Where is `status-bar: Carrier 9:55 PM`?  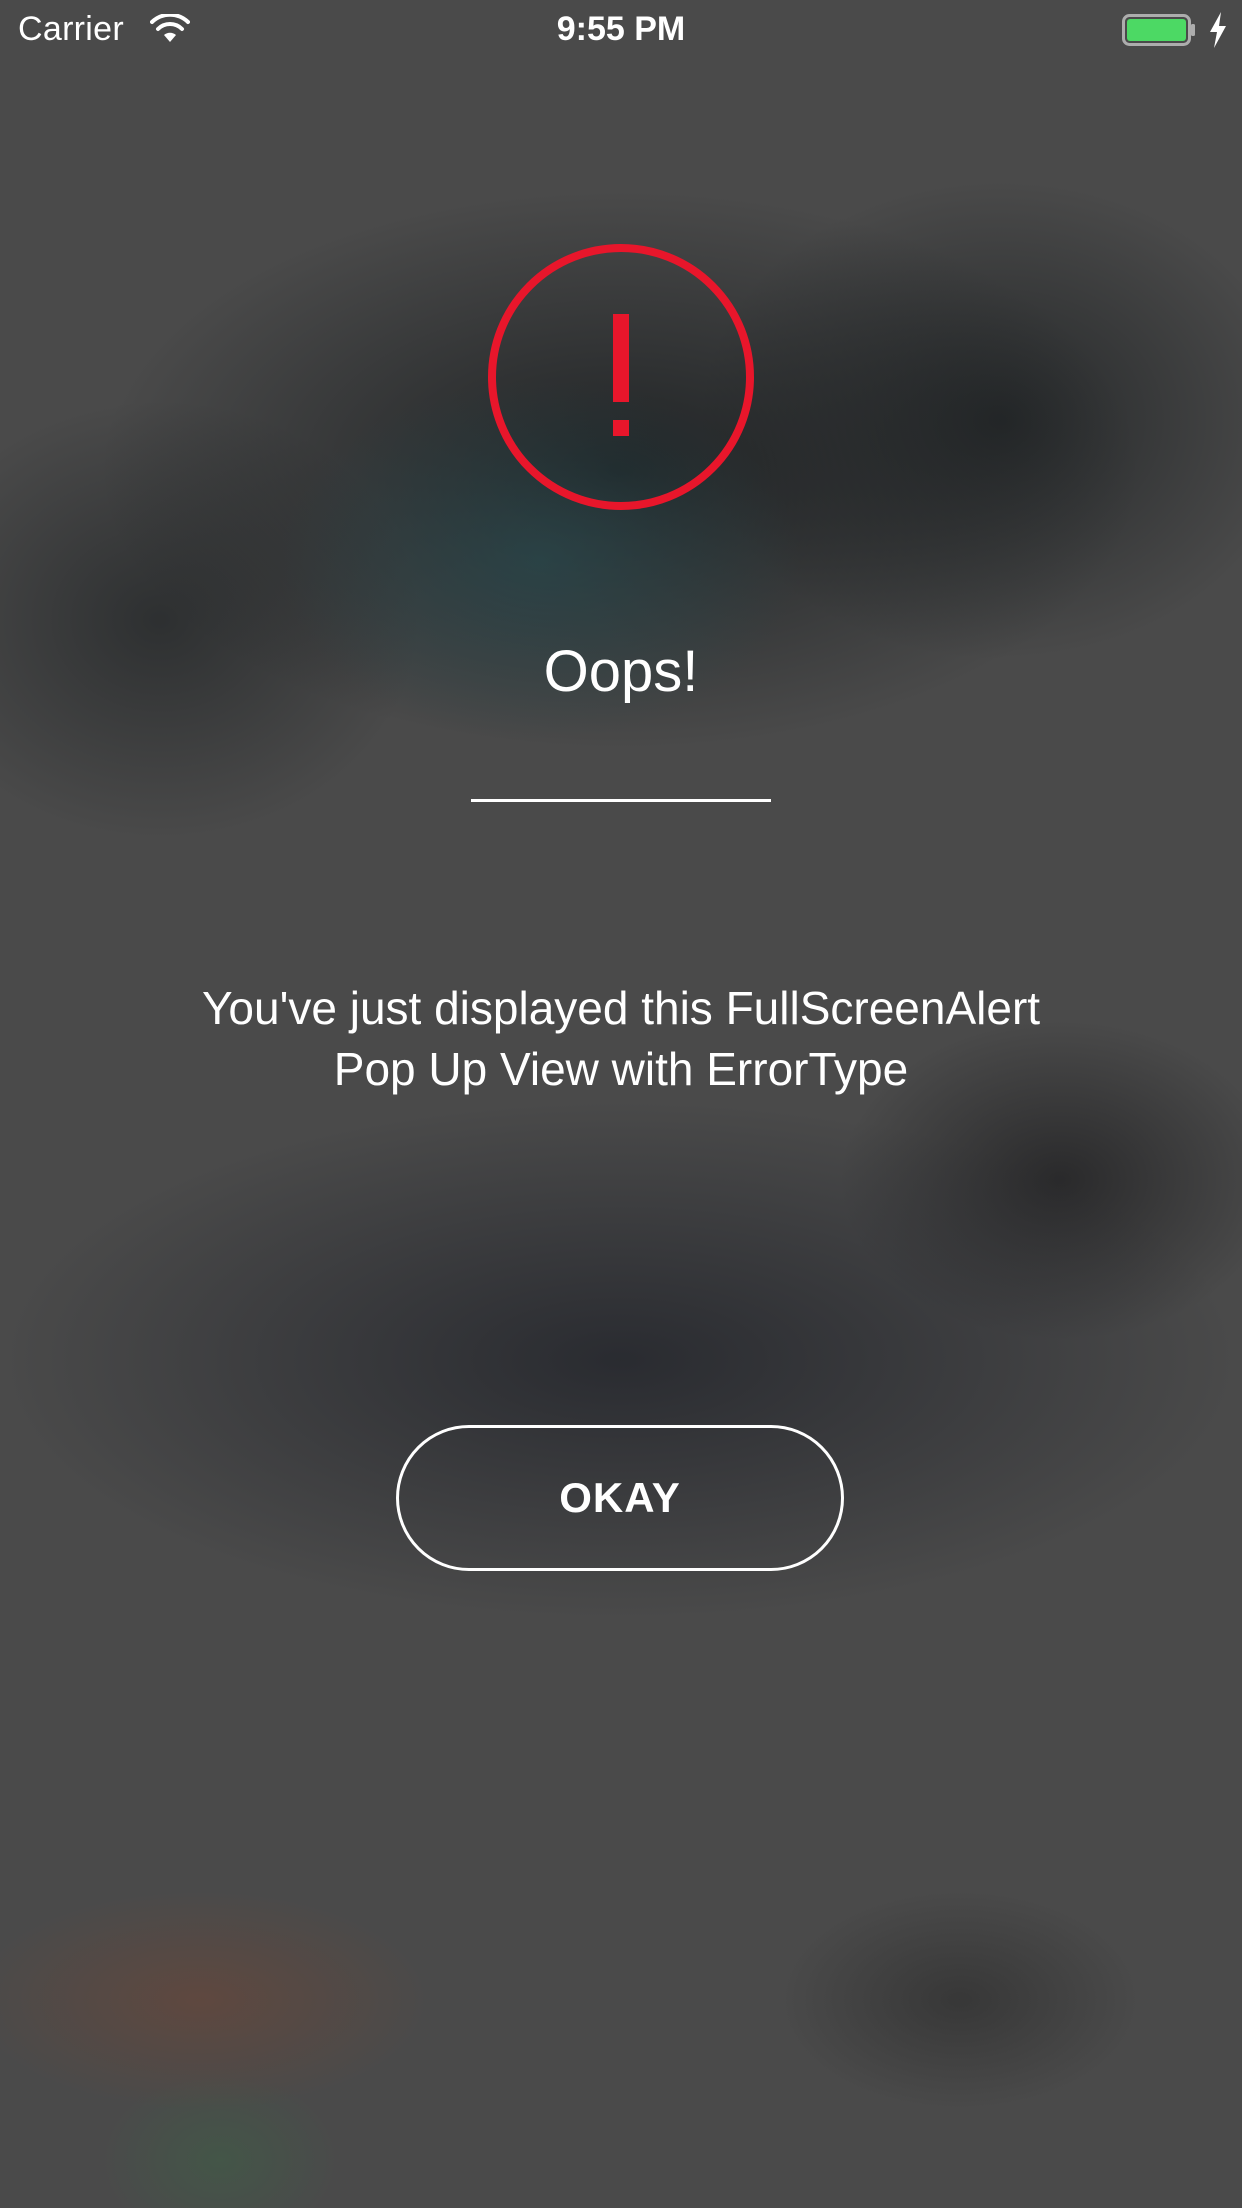
status-bar: Carrier 9:55 PM is located at coordinates (621, 30).